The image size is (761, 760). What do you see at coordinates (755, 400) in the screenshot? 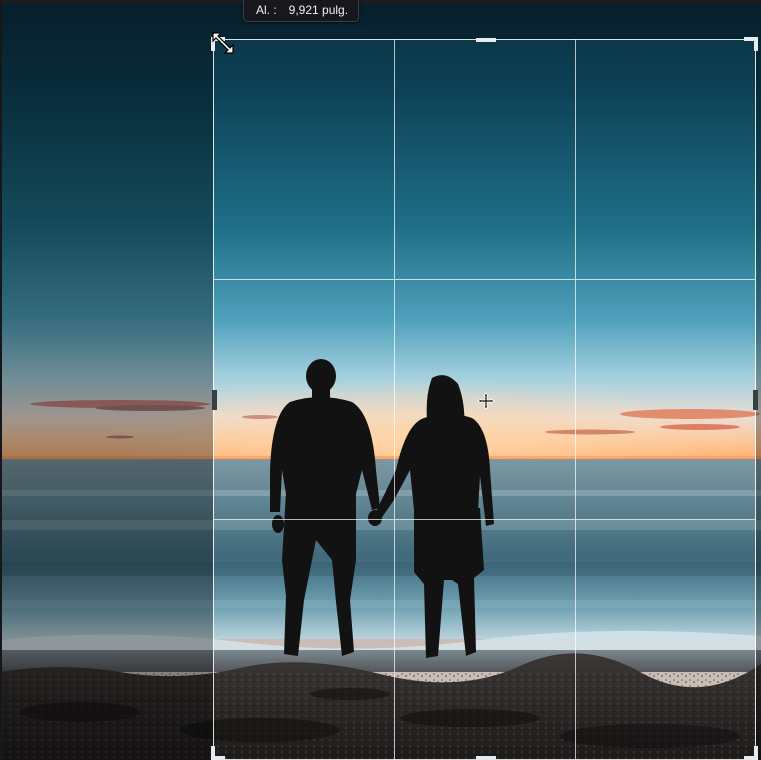
I see `crop-handle-right` at bounding box center [755, 400].